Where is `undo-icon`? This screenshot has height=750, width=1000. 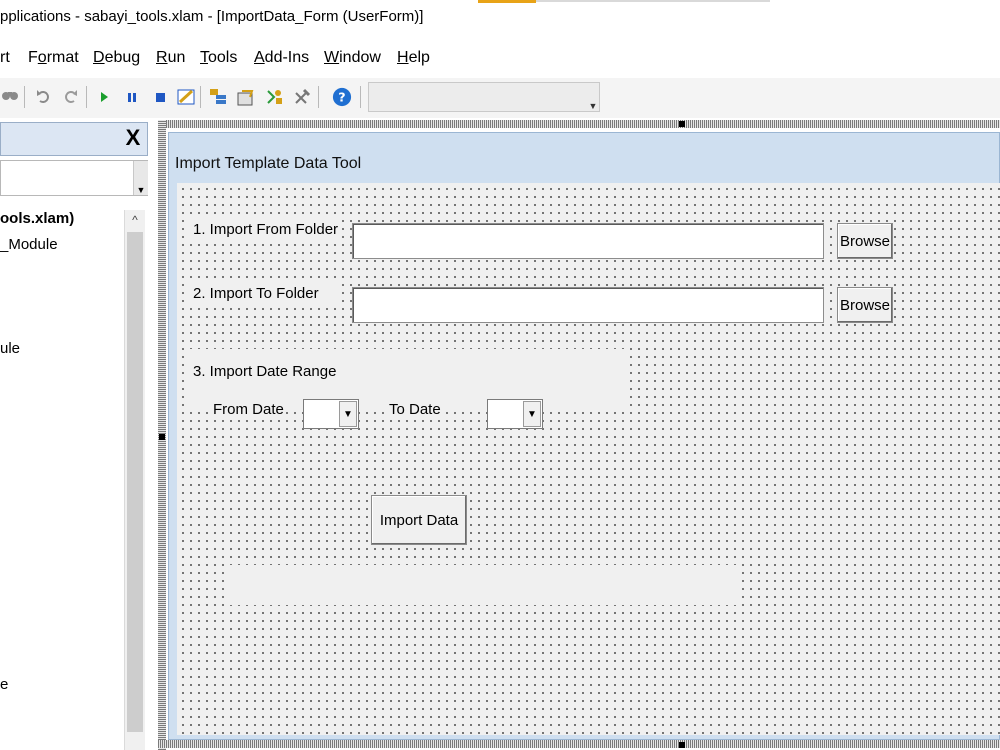 undo-icon is located at coordinates (44, 97).